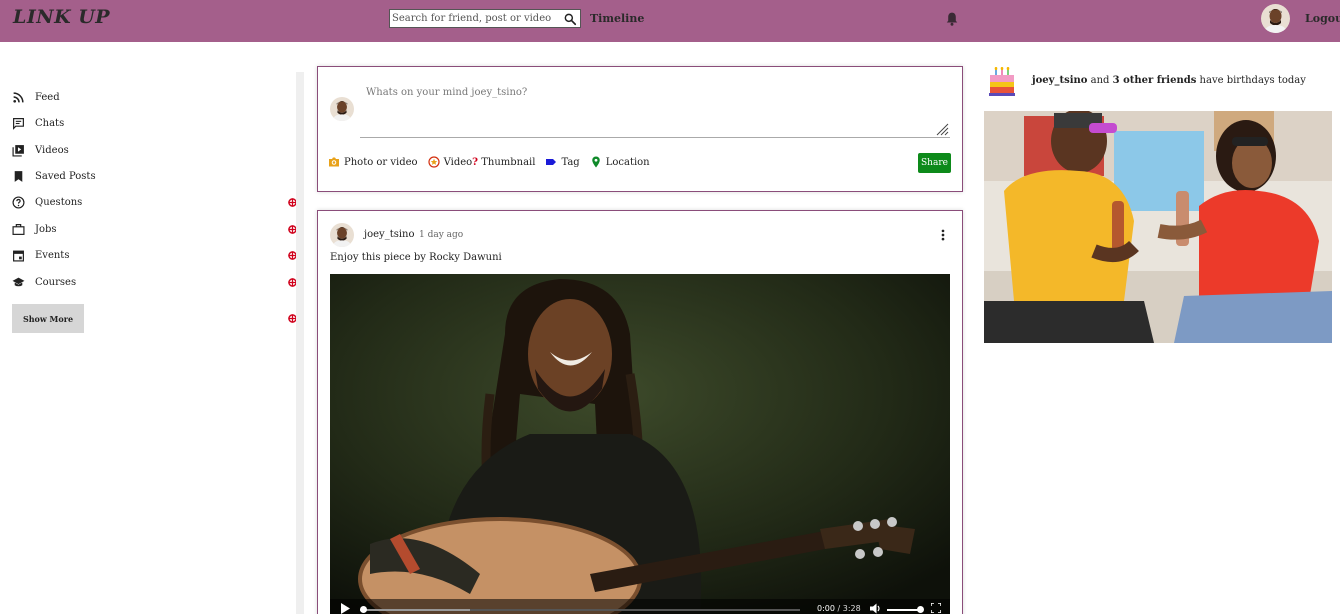  What do you see at coordinates (570, 162) in the screenshot?
I see `option-label: Tag` at bounding box center [570, 162].